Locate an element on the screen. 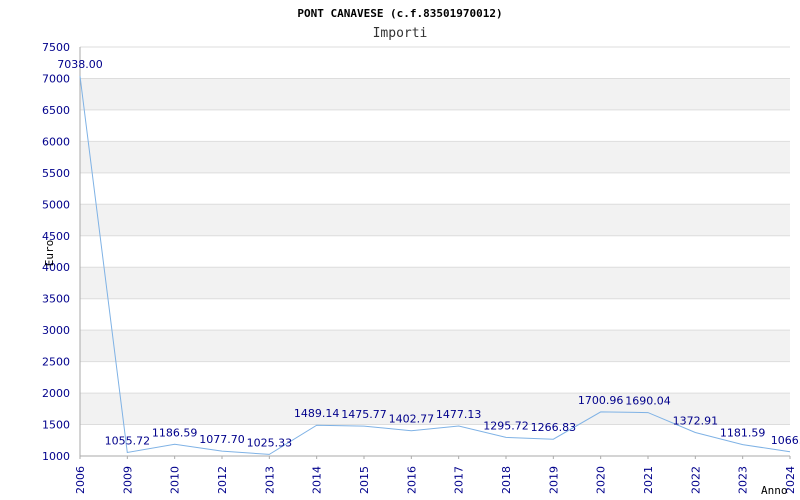  x-tick-label: 2015 is located at coordinates (364, 480).